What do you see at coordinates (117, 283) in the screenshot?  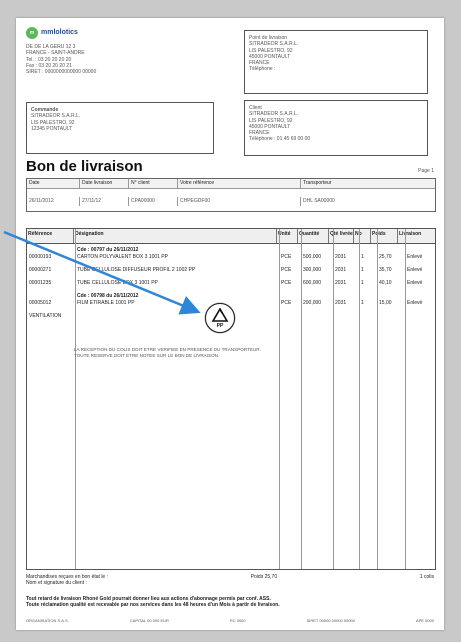 I see `cell-desc: TUBE CELLULOSE BOX 3 1001 PP` at bounding box center [117, 283].